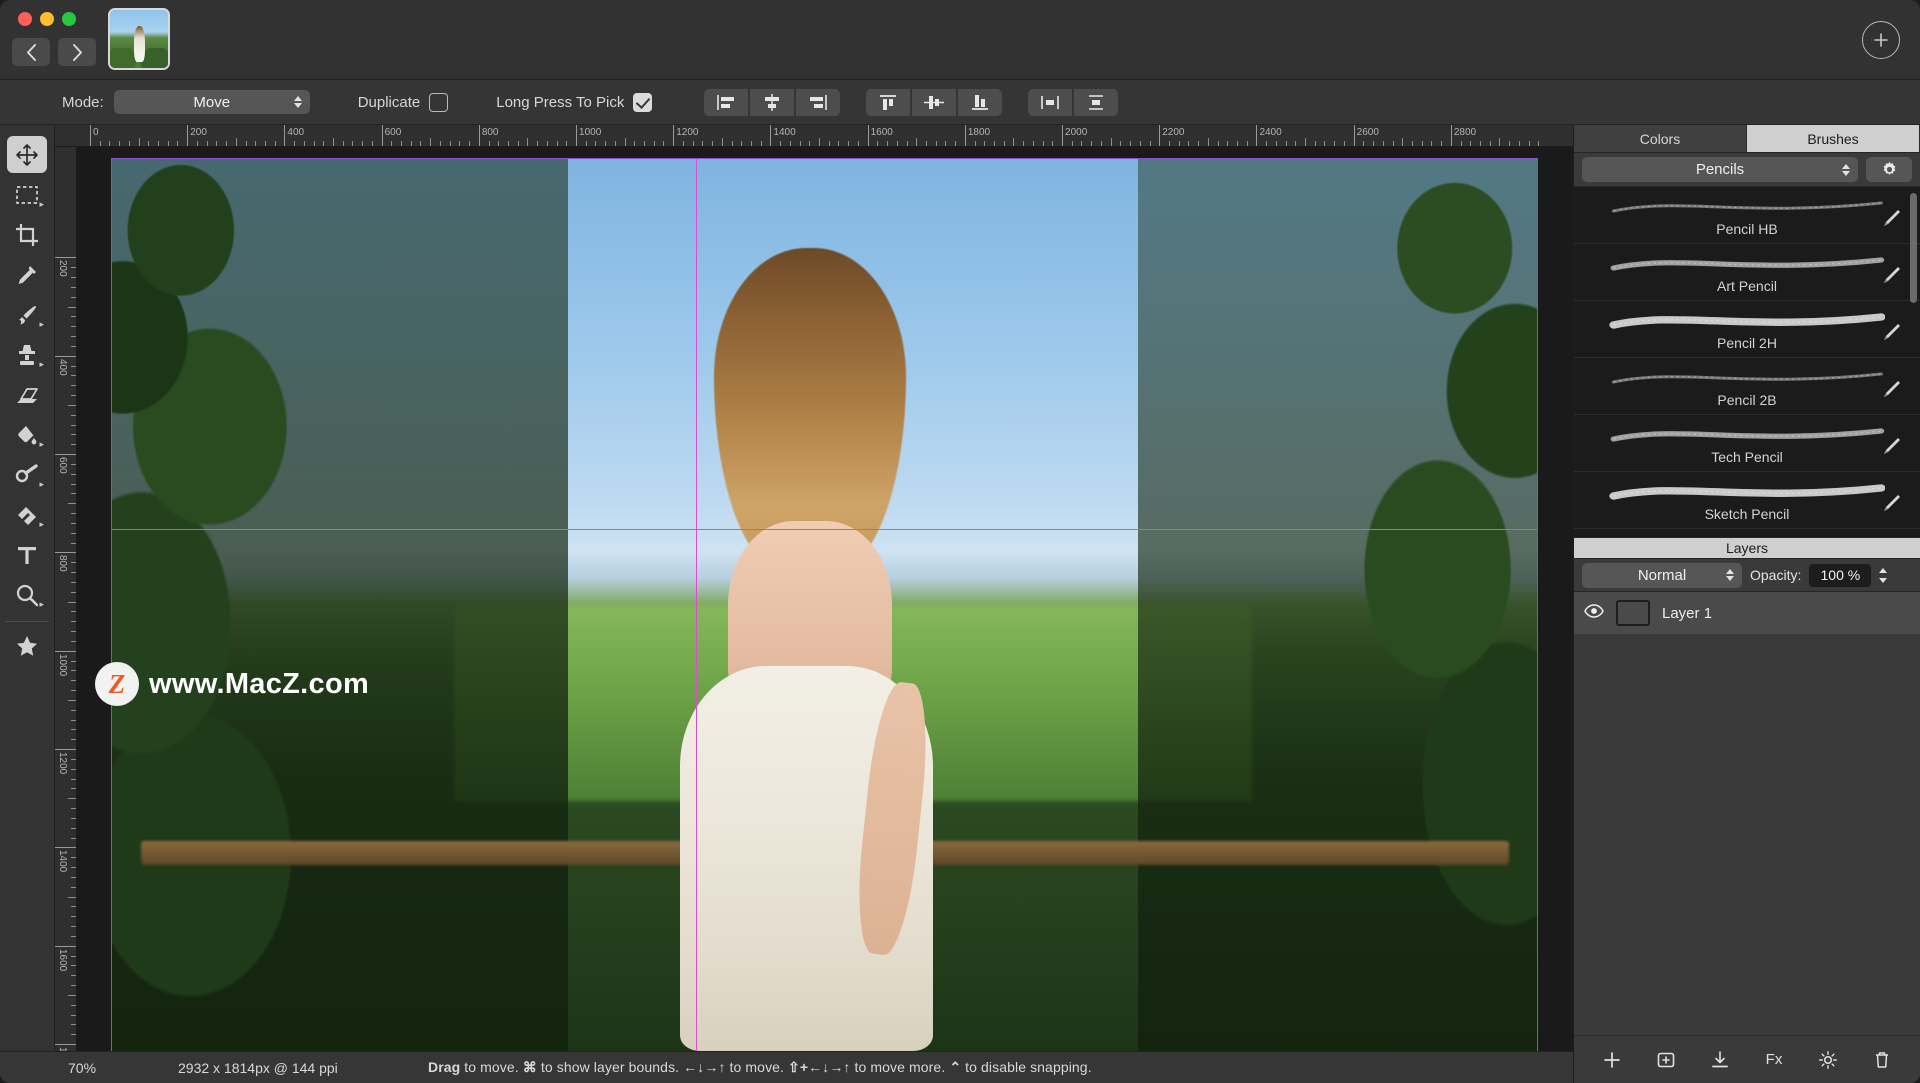  Describe the element at coordinates (27, 514) in the screenshot. I see `shape-tool: ▸` at that location.